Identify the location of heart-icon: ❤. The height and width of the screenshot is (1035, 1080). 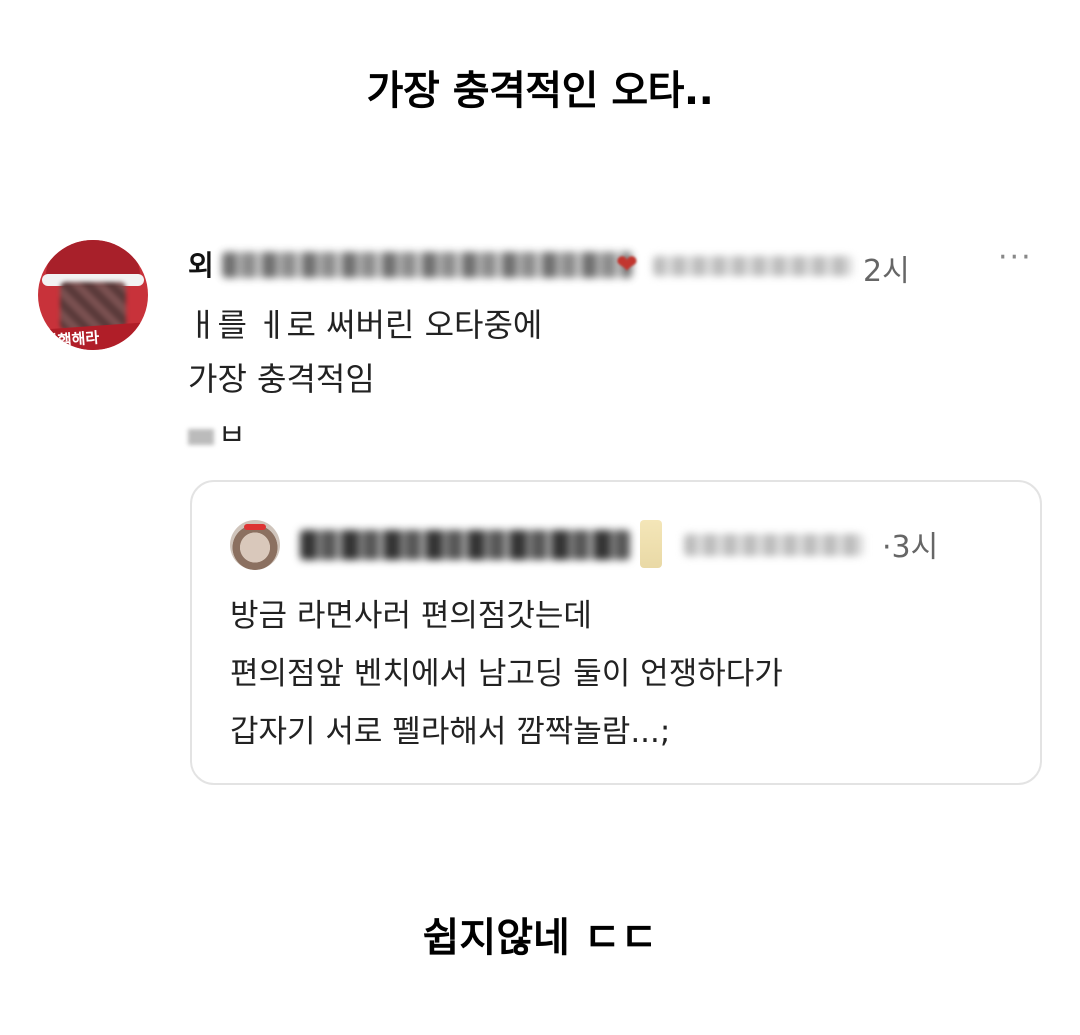
(627, 265).